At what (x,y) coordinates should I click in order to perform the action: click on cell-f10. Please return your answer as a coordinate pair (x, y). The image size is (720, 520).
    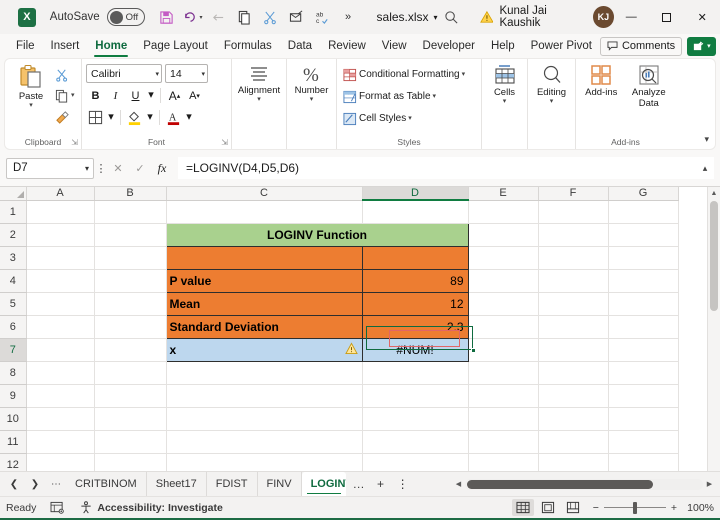
    Looking at the image, I should click on (573, 419).